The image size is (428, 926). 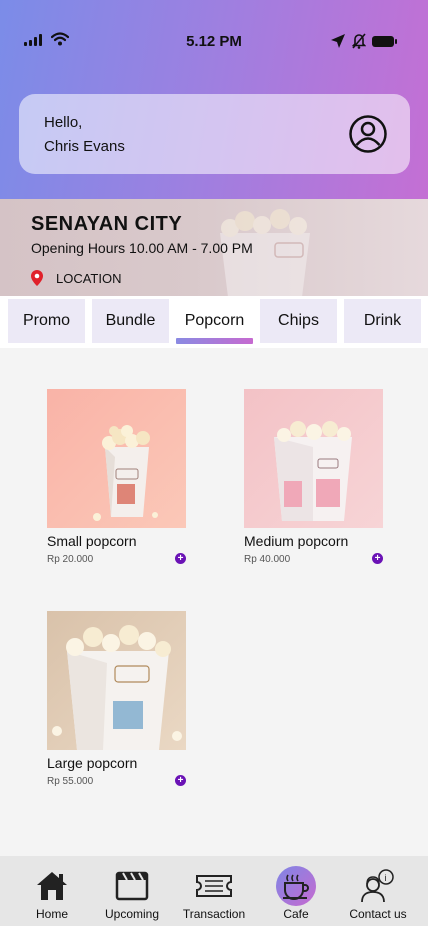 What do you see at coordinates (382, 321) in the screenshot?
I see `tab-drink: Drink` at bounding box center [382, 321].